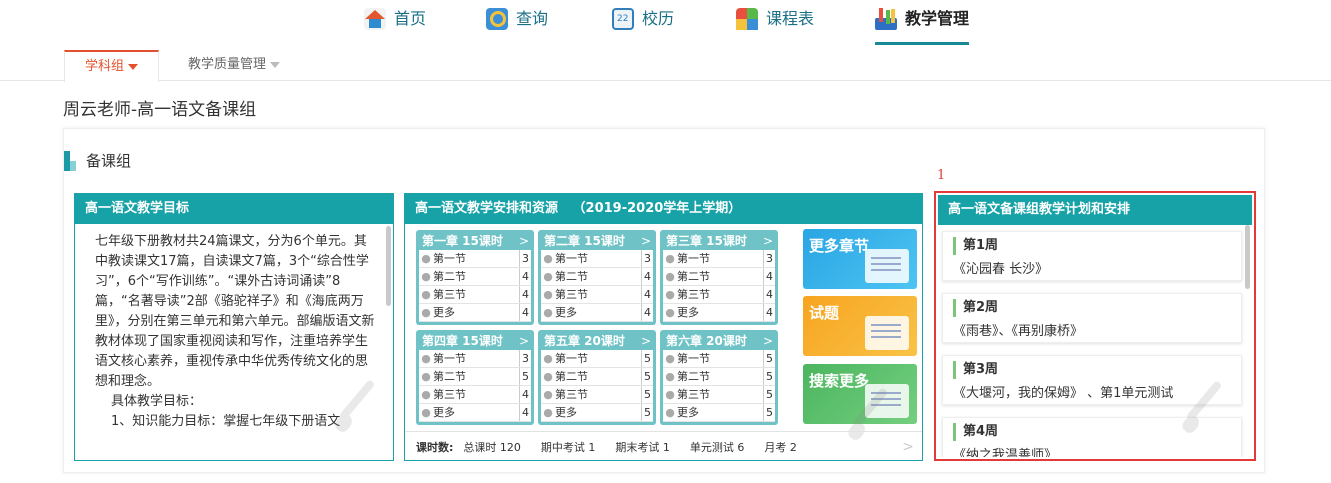  Describe the element at coordinates (517, 26) in the screenshot. I see `nav-search: 查询` at that location.